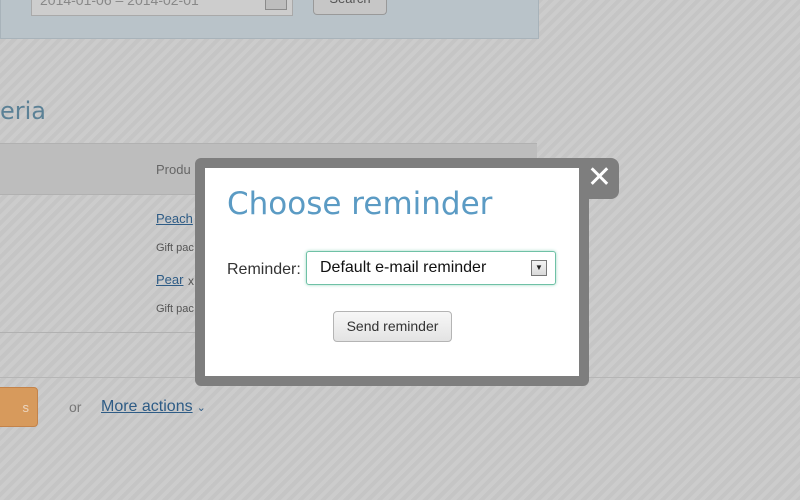  What do you see at coordinates (360, 204) in the screenshot?
I see `modal-title: Choose reminder` at bounding box center [360, 204].